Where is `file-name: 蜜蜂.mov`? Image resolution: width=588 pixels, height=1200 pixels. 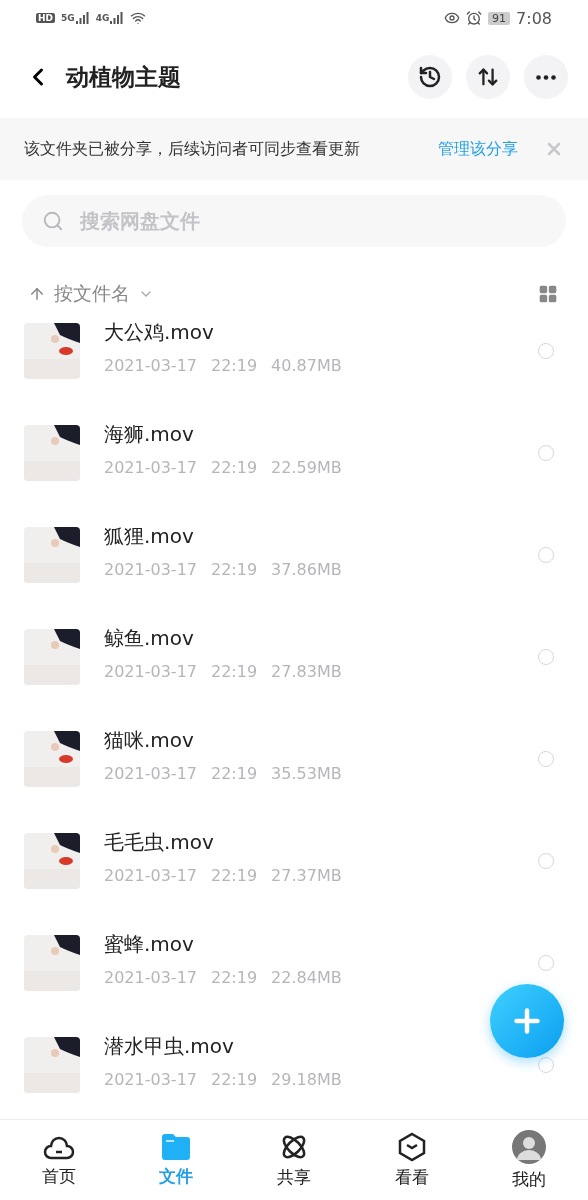
file-name: 蜜蜂.mov is located at coordinates (149, 944).